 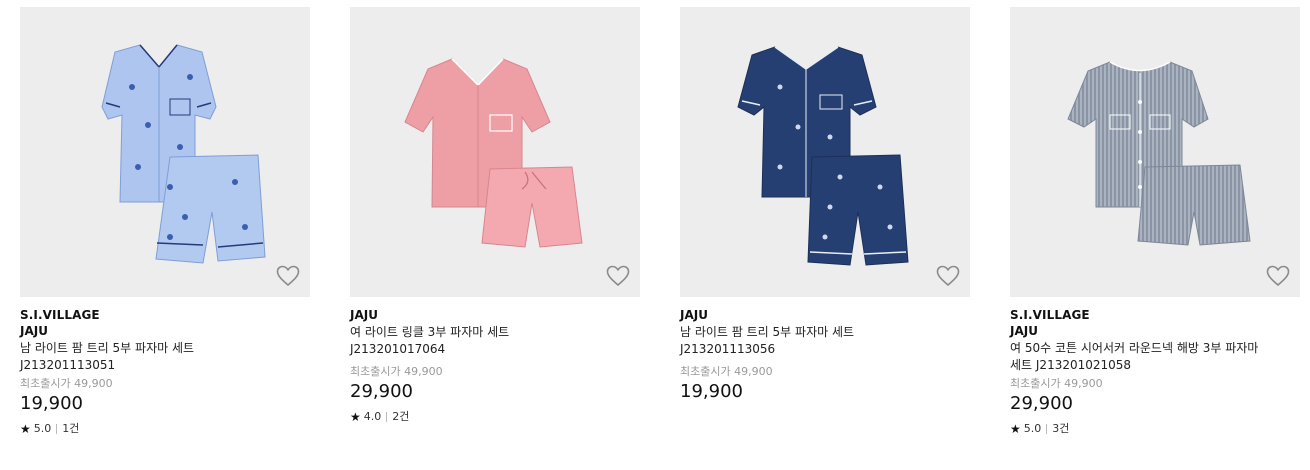 What do you see at coordinates (495, 349) in the screenshot?
I see `product-code: J213201017064` at bounding box center [495, 349].